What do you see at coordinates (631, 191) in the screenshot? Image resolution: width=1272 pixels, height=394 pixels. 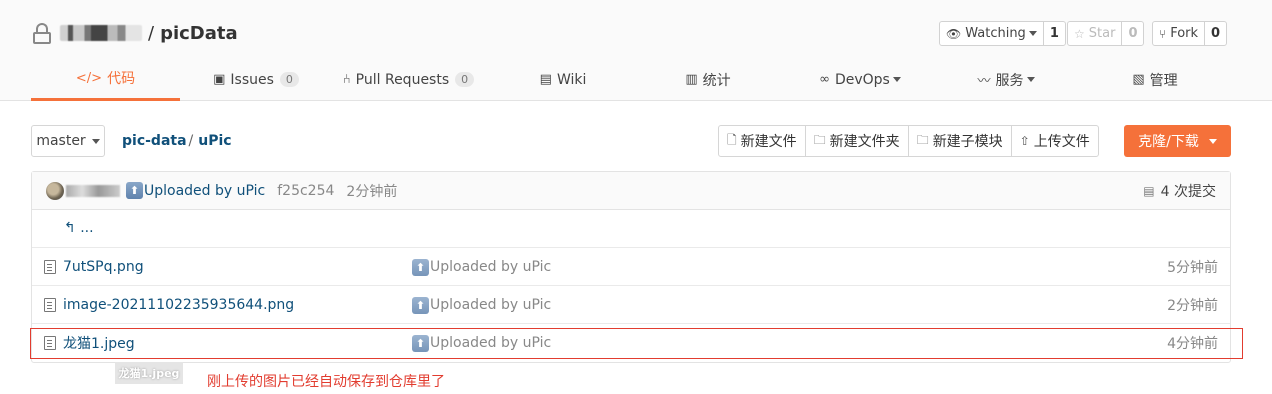 I see `latest-commit-bar: ⬆ Uploaded by uPic f25c254 2分钟前 ▤ 4 次提交` at bounding box center [631, 191].